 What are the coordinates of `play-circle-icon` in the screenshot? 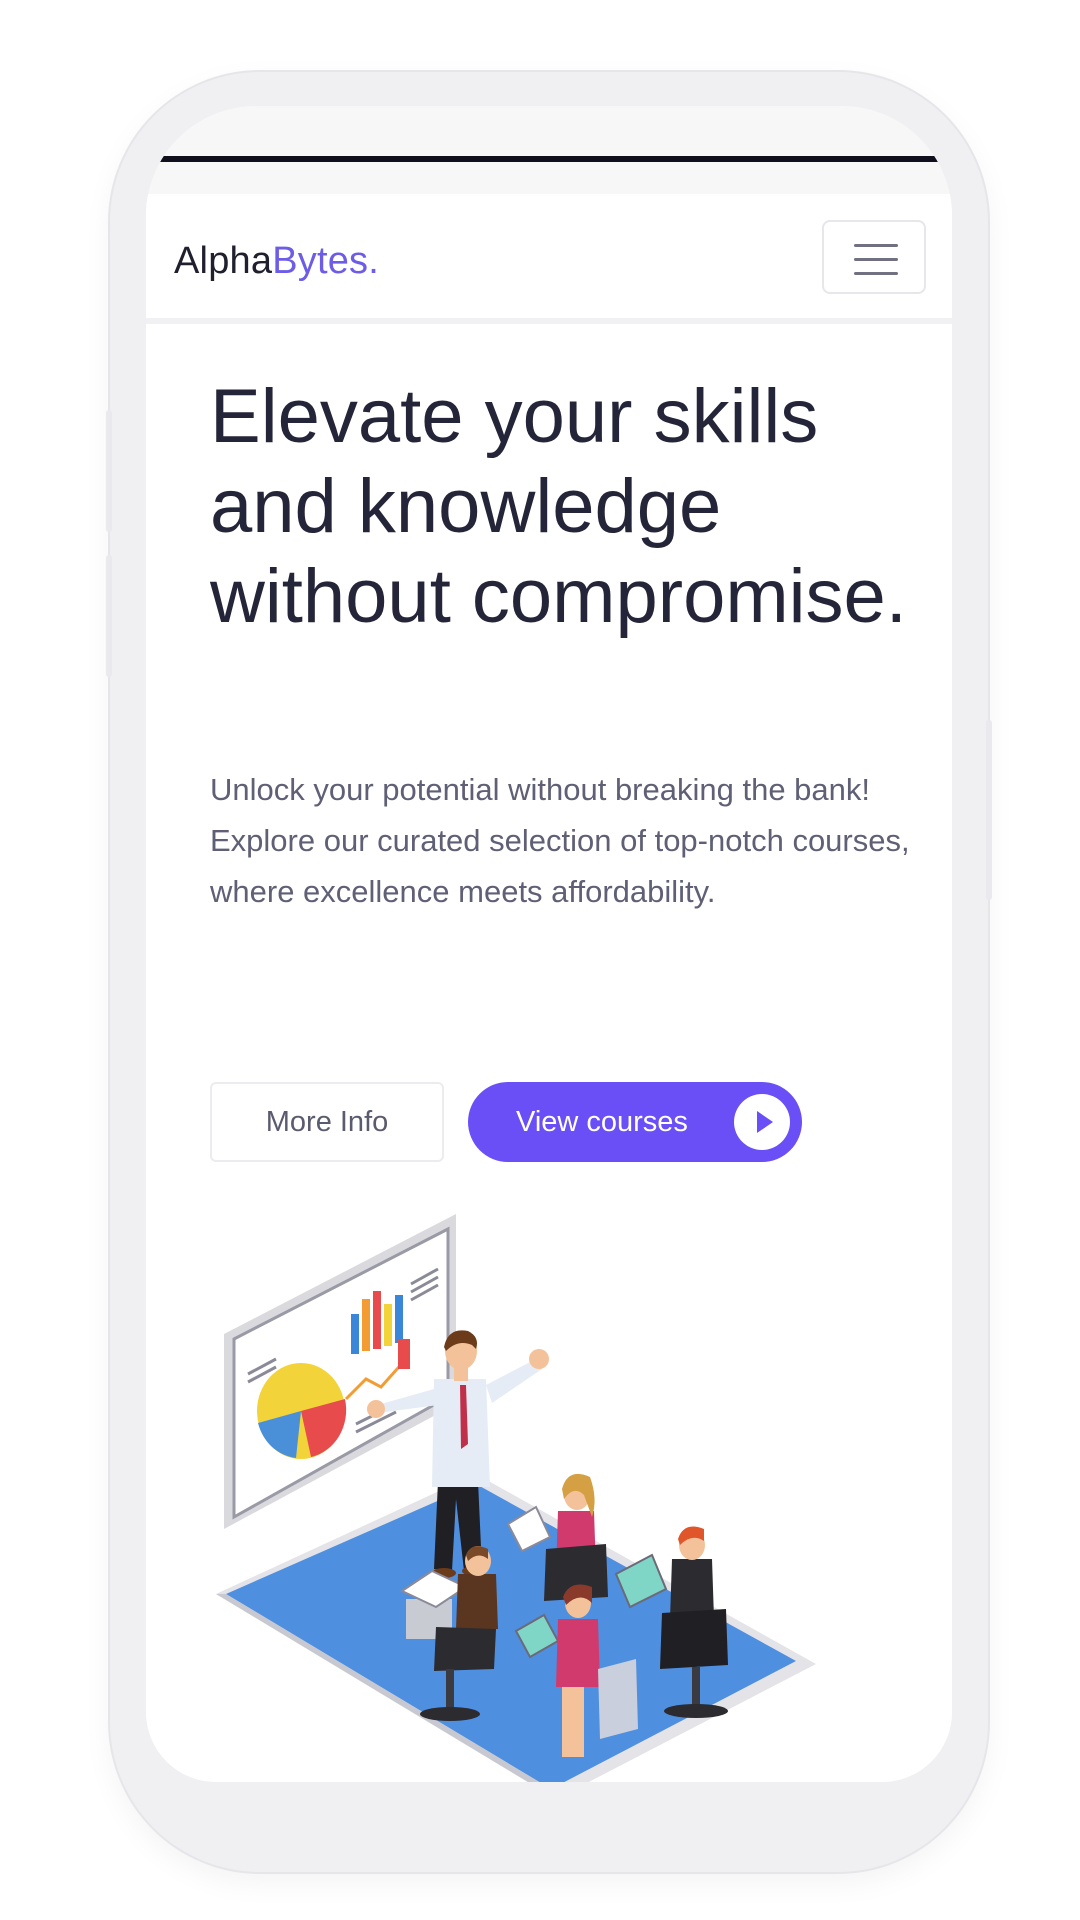 It's located at (762, 1122).